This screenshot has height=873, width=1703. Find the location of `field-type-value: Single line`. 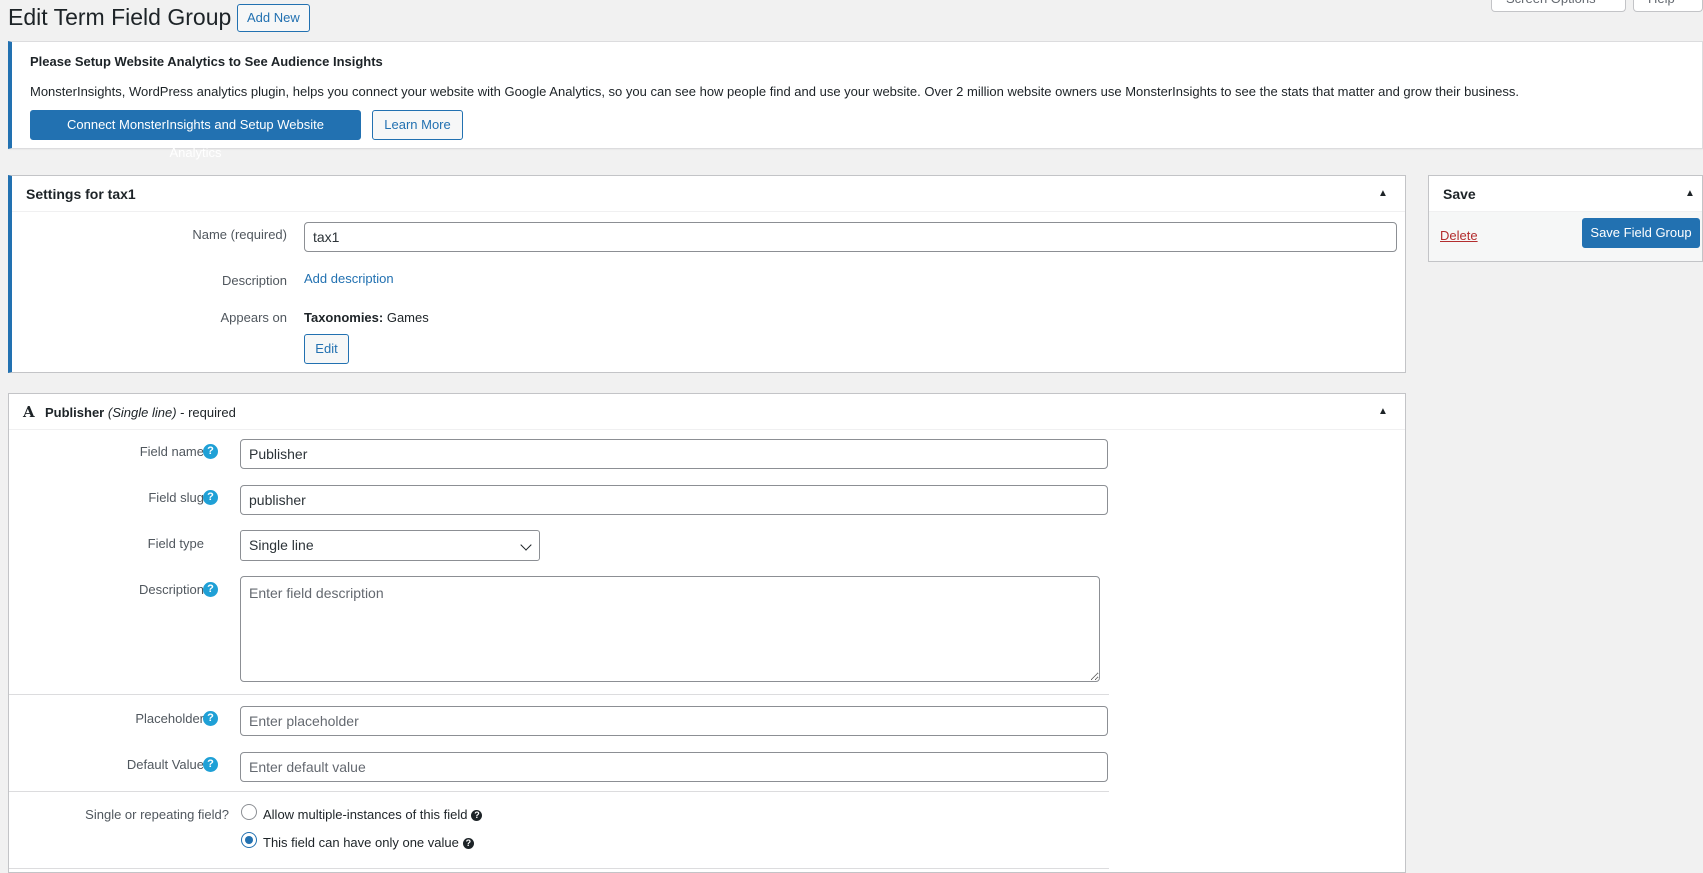

field-type-value: Single line is located at coordinates (281, 545).